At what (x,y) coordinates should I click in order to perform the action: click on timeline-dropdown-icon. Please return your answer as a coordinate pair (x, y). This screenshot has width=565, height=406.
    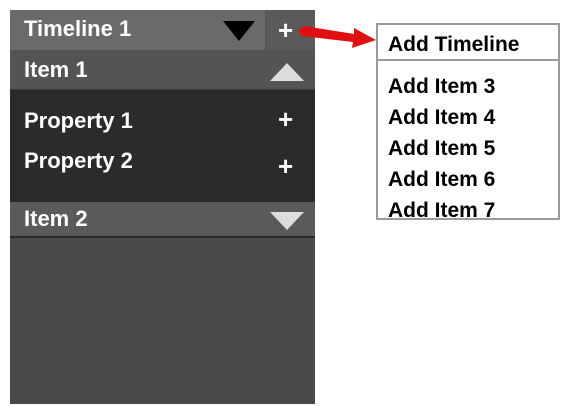
    Looking at the image, I should click on (239, 31).